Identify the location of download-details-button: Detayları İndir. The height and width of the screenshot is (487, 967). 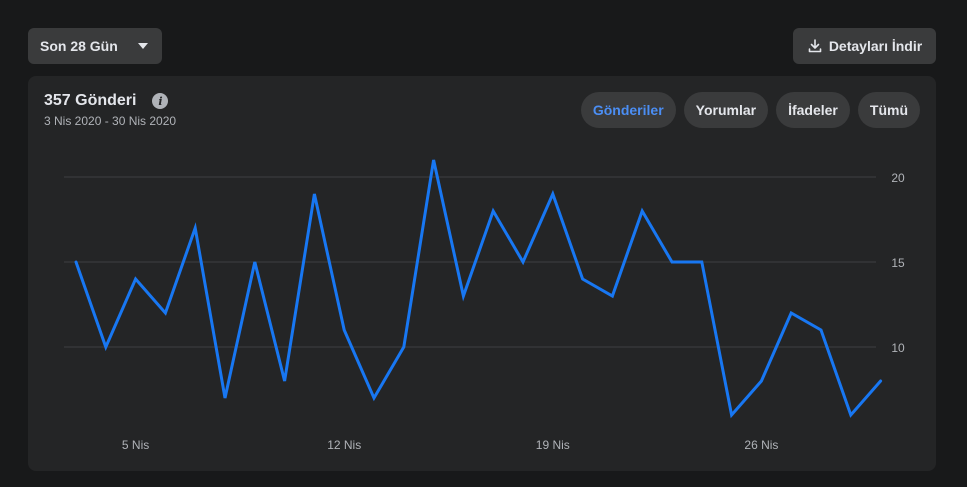
(864, 46).